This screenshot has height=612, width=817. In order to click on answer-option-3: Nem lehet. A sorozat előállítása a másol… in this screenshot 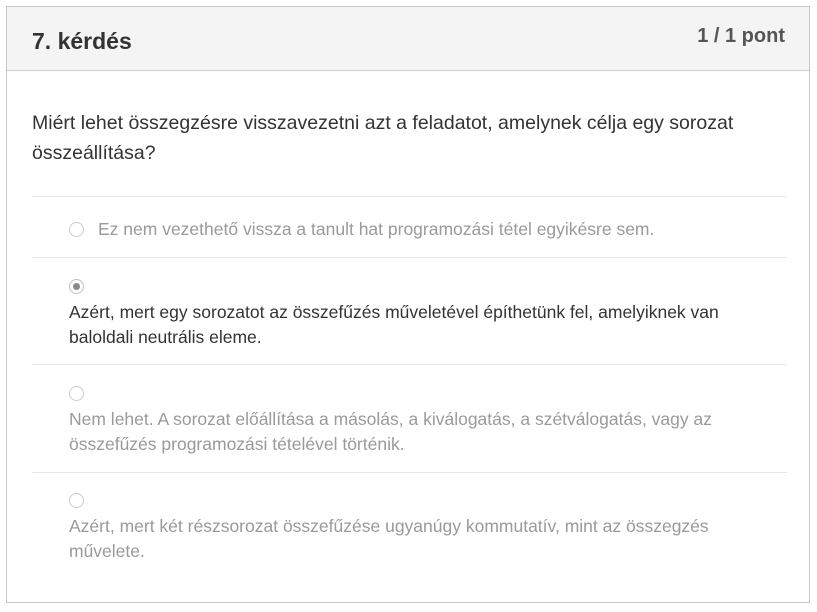, I will do `click(414, 421)`.